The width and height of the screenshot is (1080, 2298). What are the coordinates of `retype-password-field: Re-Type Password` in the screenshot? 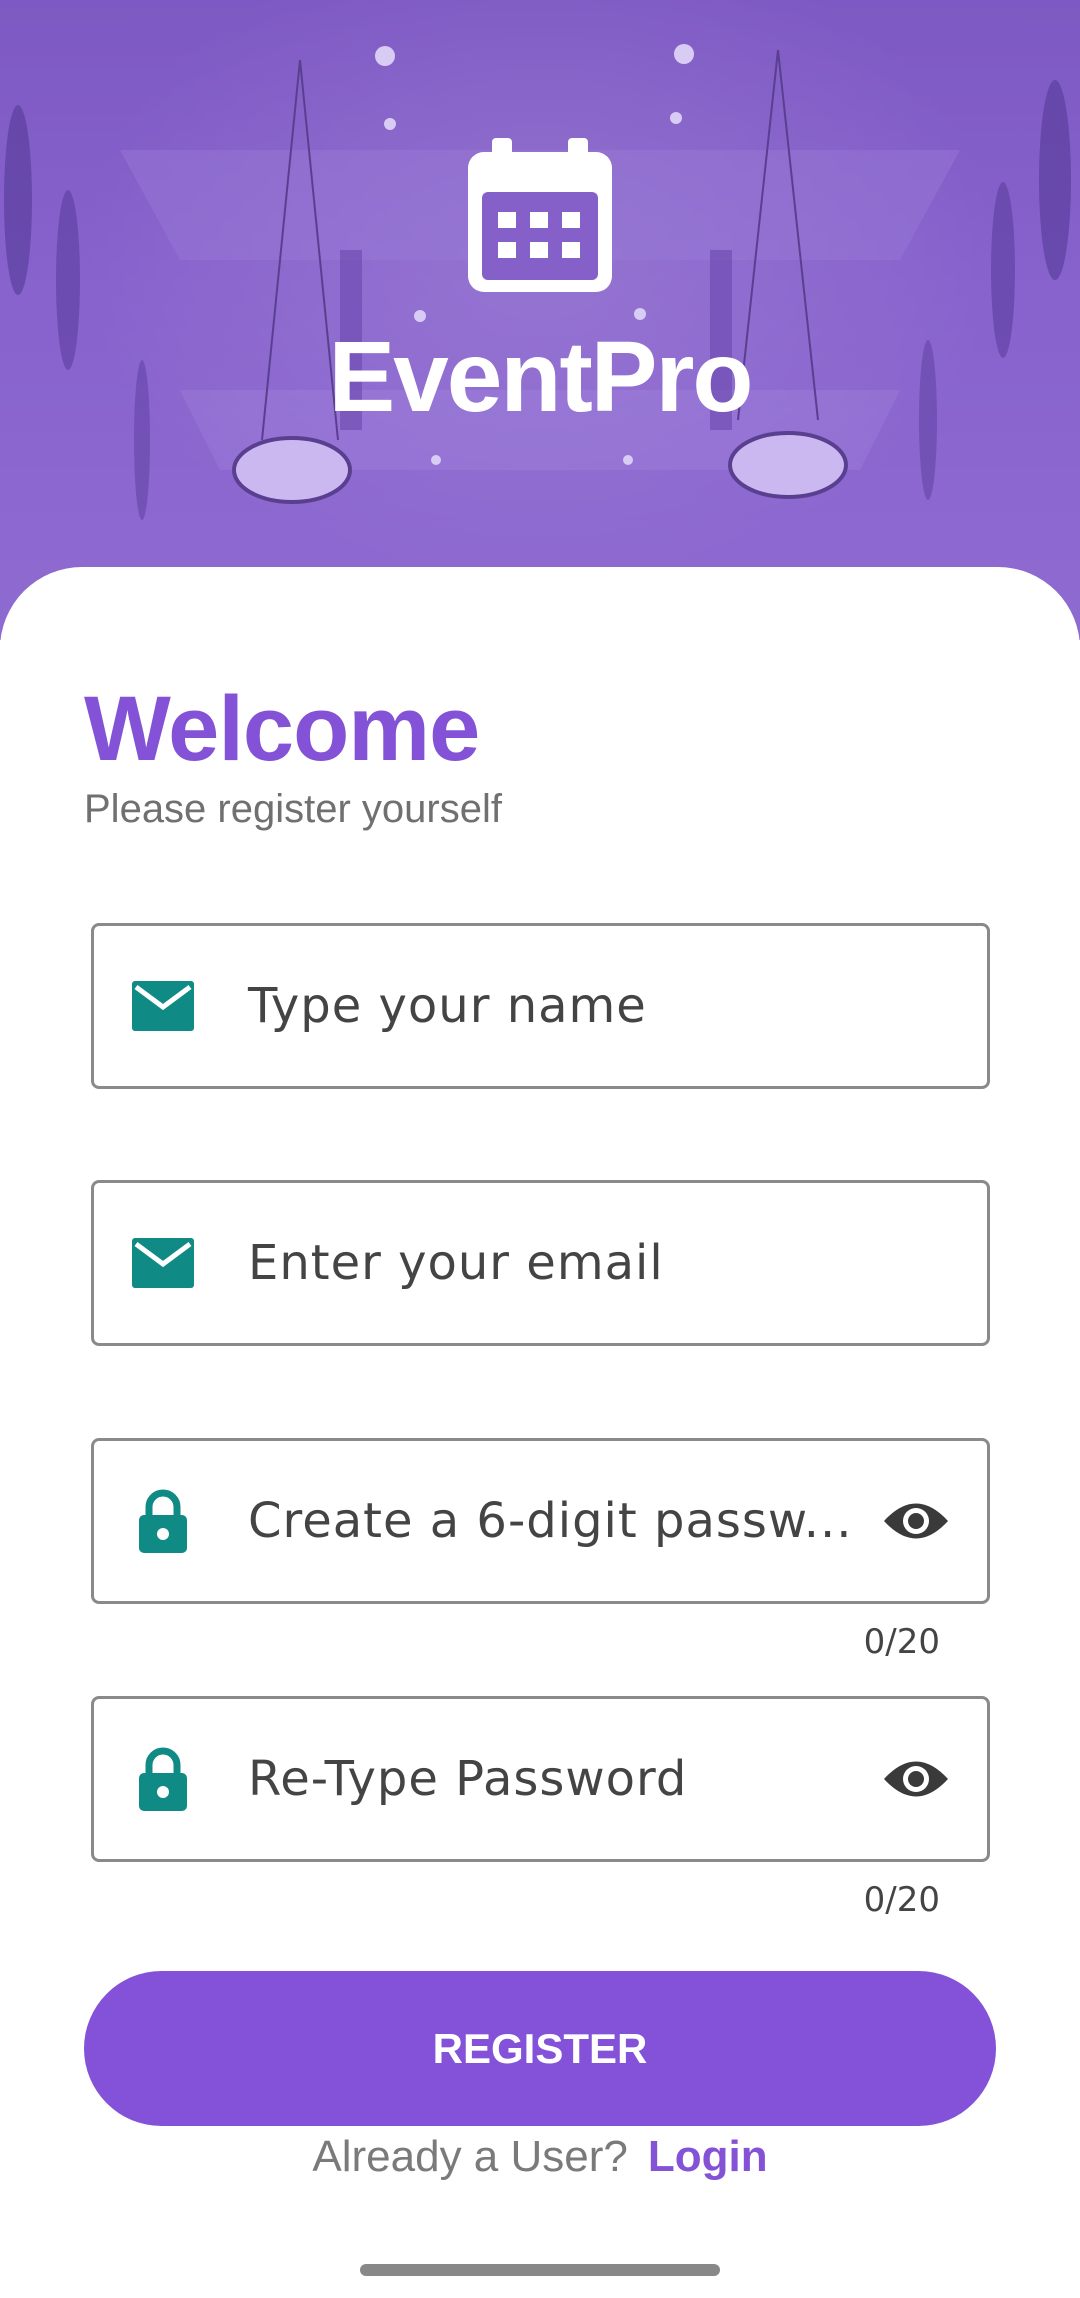 It's located at (540, 1779).